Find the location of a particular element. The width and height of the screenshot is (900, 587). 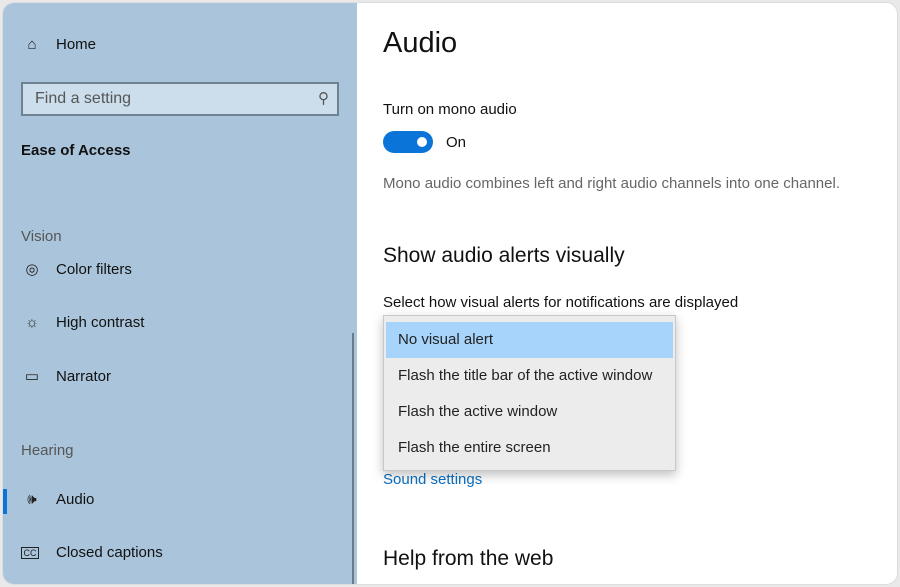

palette-icon: ◎ is located at coordinates (32, 269).